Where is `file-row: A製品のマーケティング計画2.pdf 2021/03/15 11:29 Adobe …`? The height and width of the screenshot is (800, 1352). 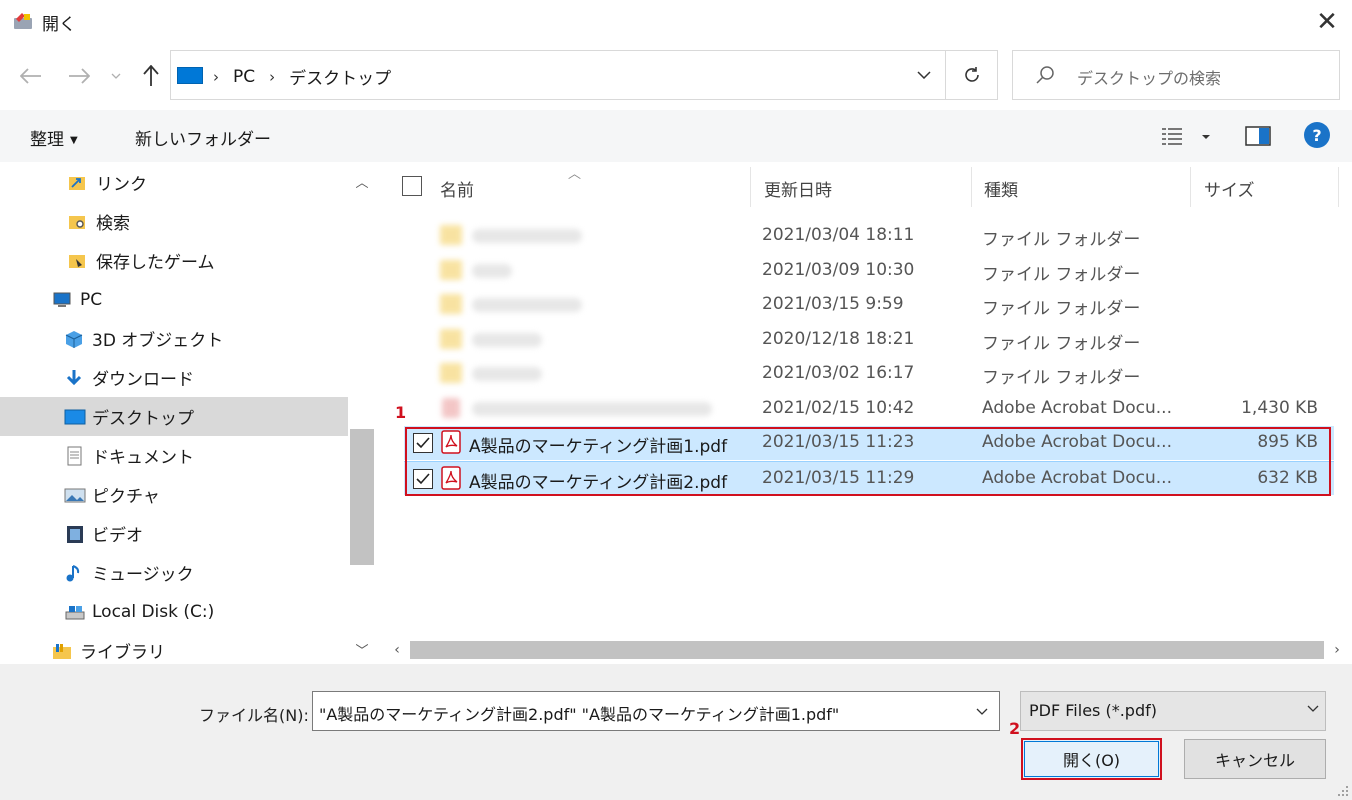 file-row: A製品のマーケティング計画2.pdf 2021/03/15 11:29 Adobe … is located at coordinates (869, 477).